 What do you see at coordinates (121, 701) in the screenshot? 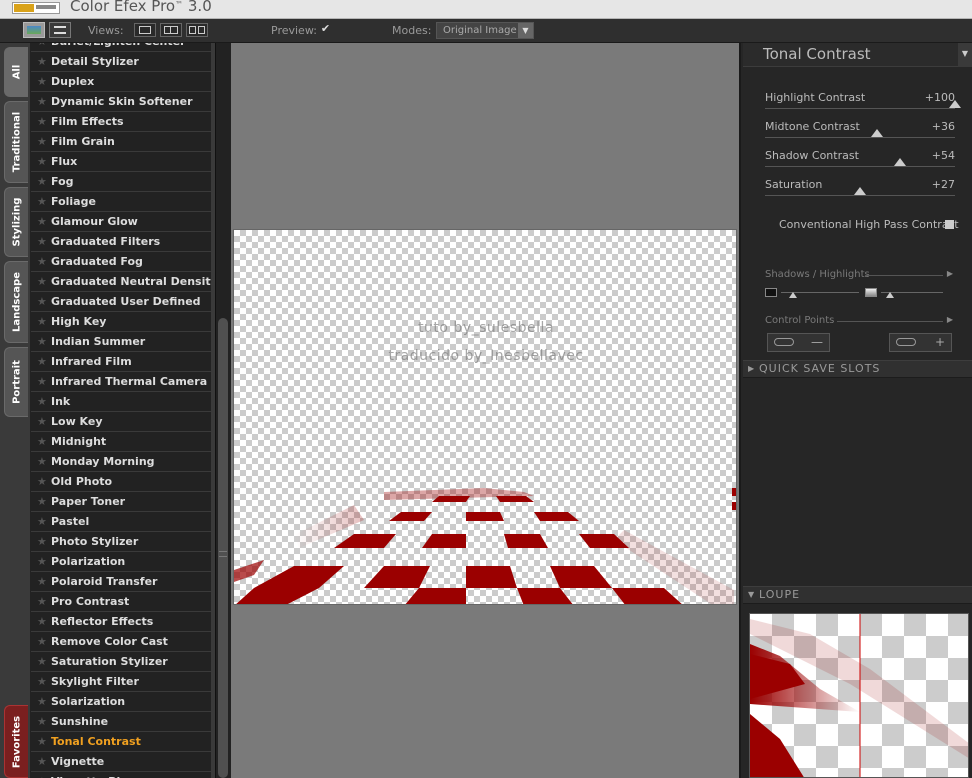
I see `filter-item: ★ Solarization` at bounding box center [121, 701].